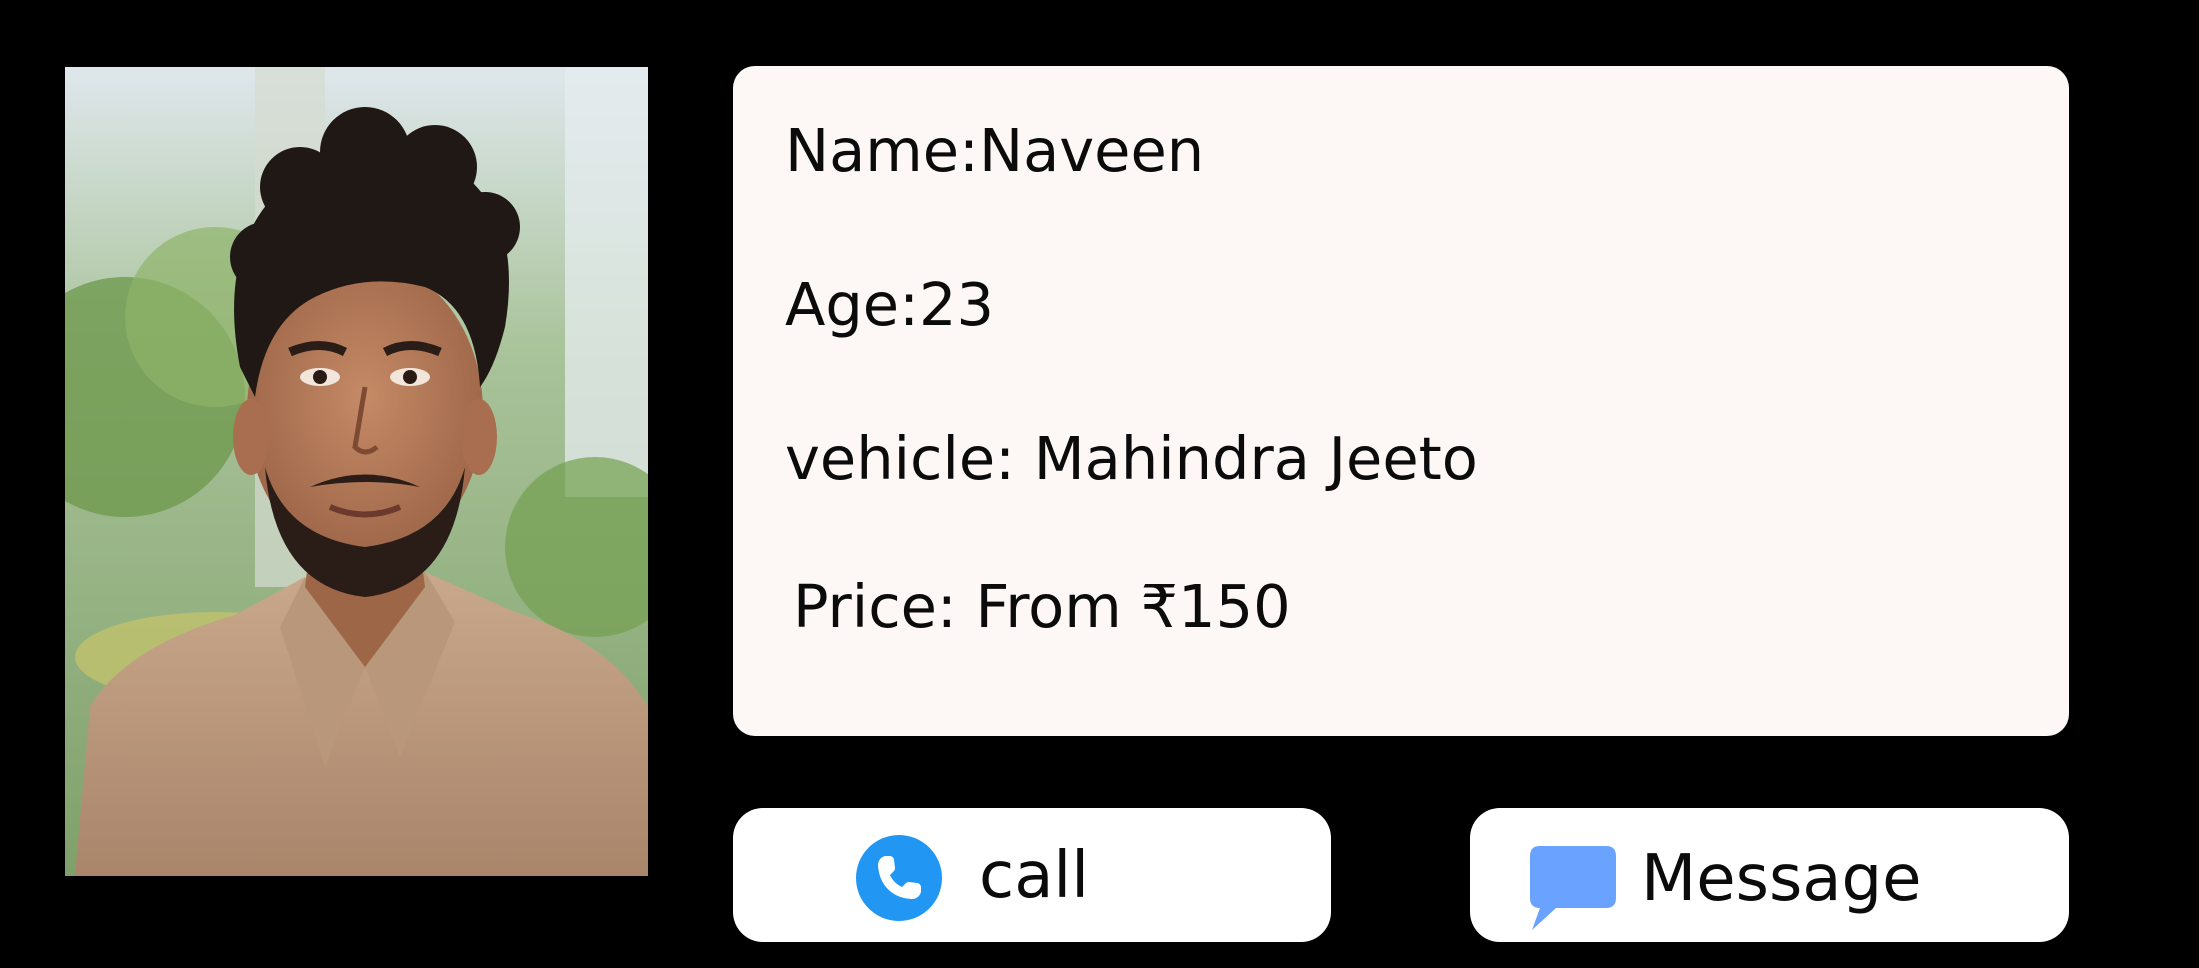 This screenshot has width=2199, height=968. What do you see at coordinates (1131, 458) in the screenshot?
I see `driver-vehicle: vehicle: Mahindra Jeeto` at bounding box center [1131, 458].